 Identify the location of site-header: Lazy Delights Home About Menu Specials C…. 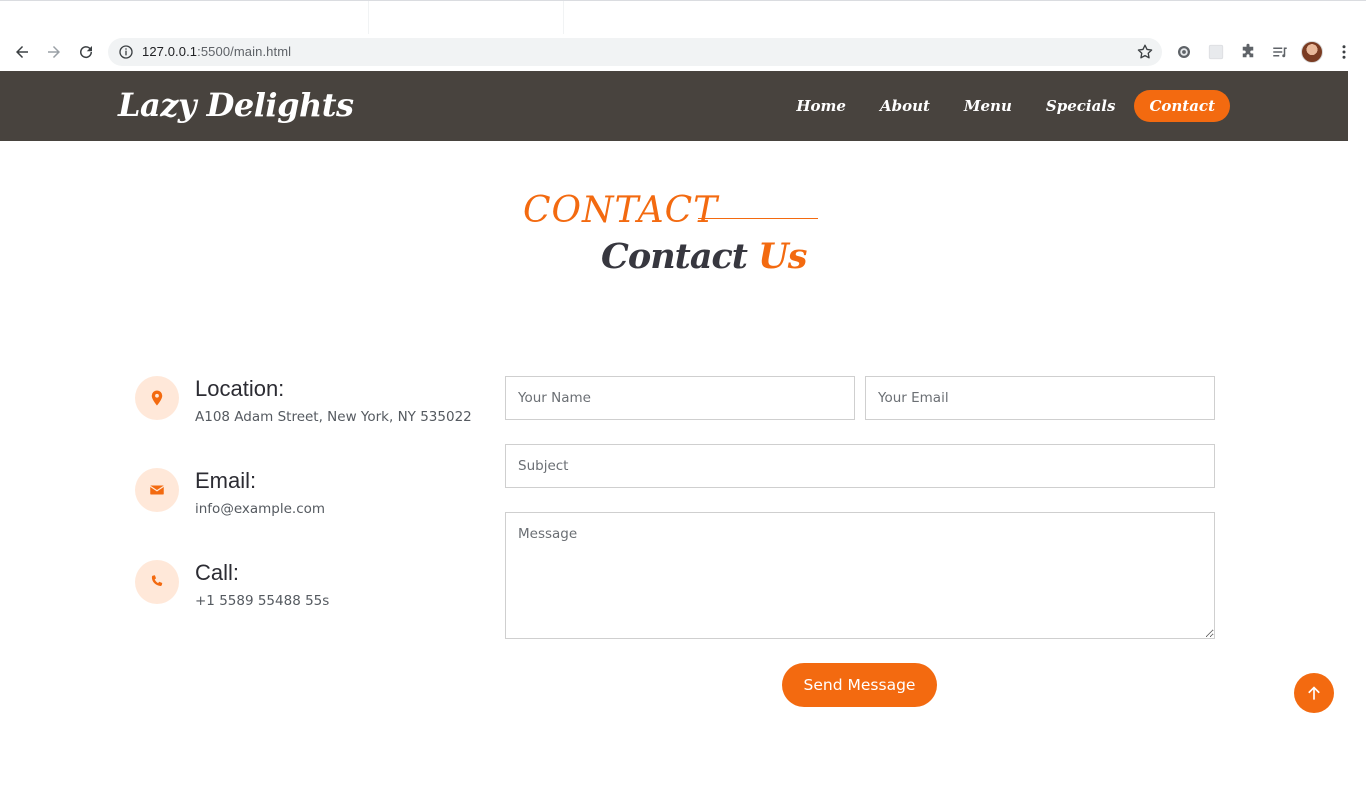
(674, 106).